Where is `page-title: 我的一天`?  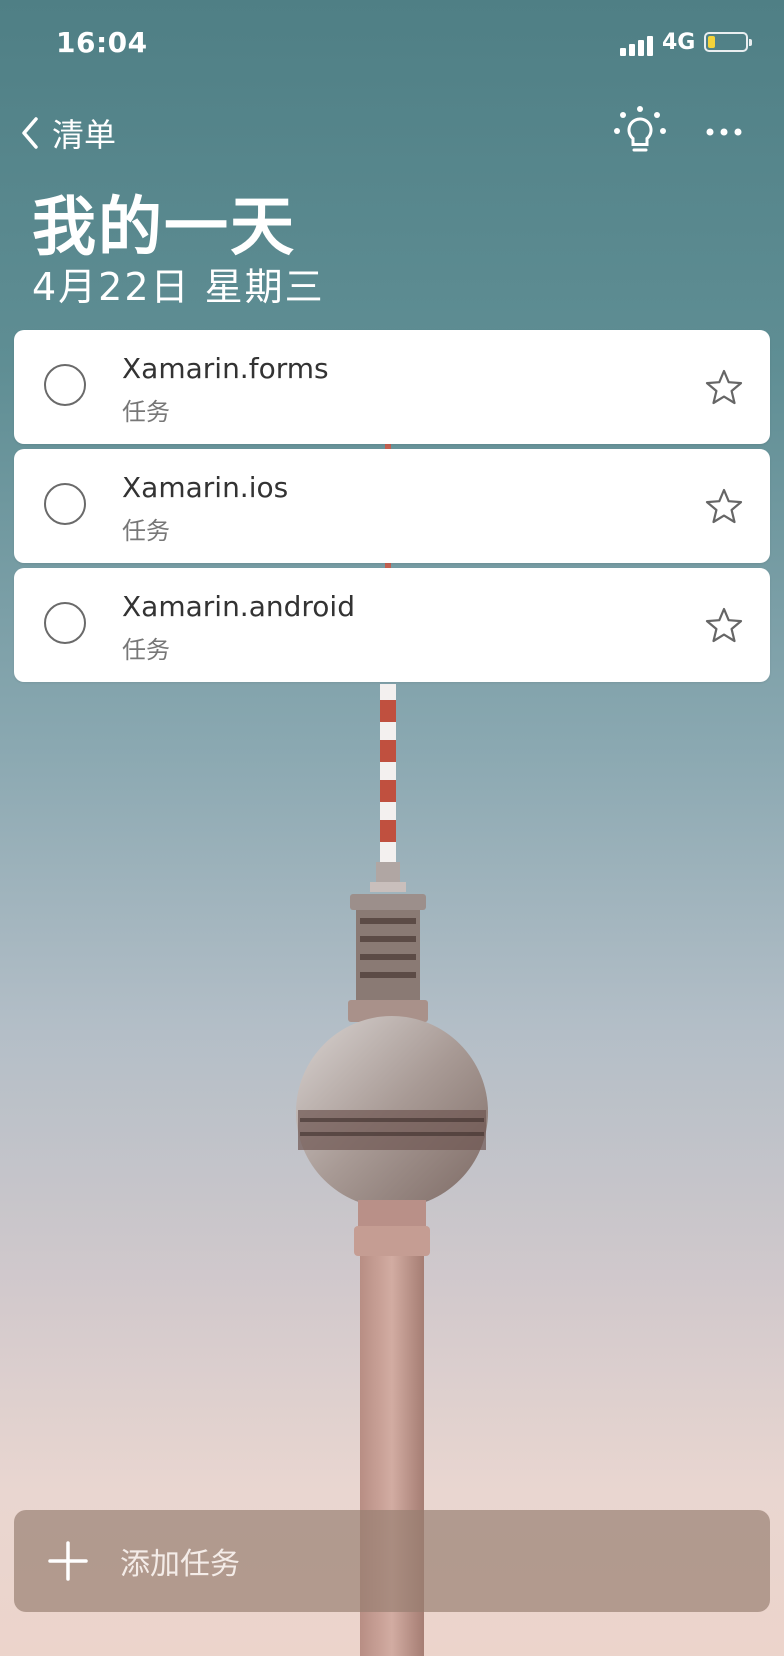 page-title: 我的一天 is located at coordinates (164, 228).